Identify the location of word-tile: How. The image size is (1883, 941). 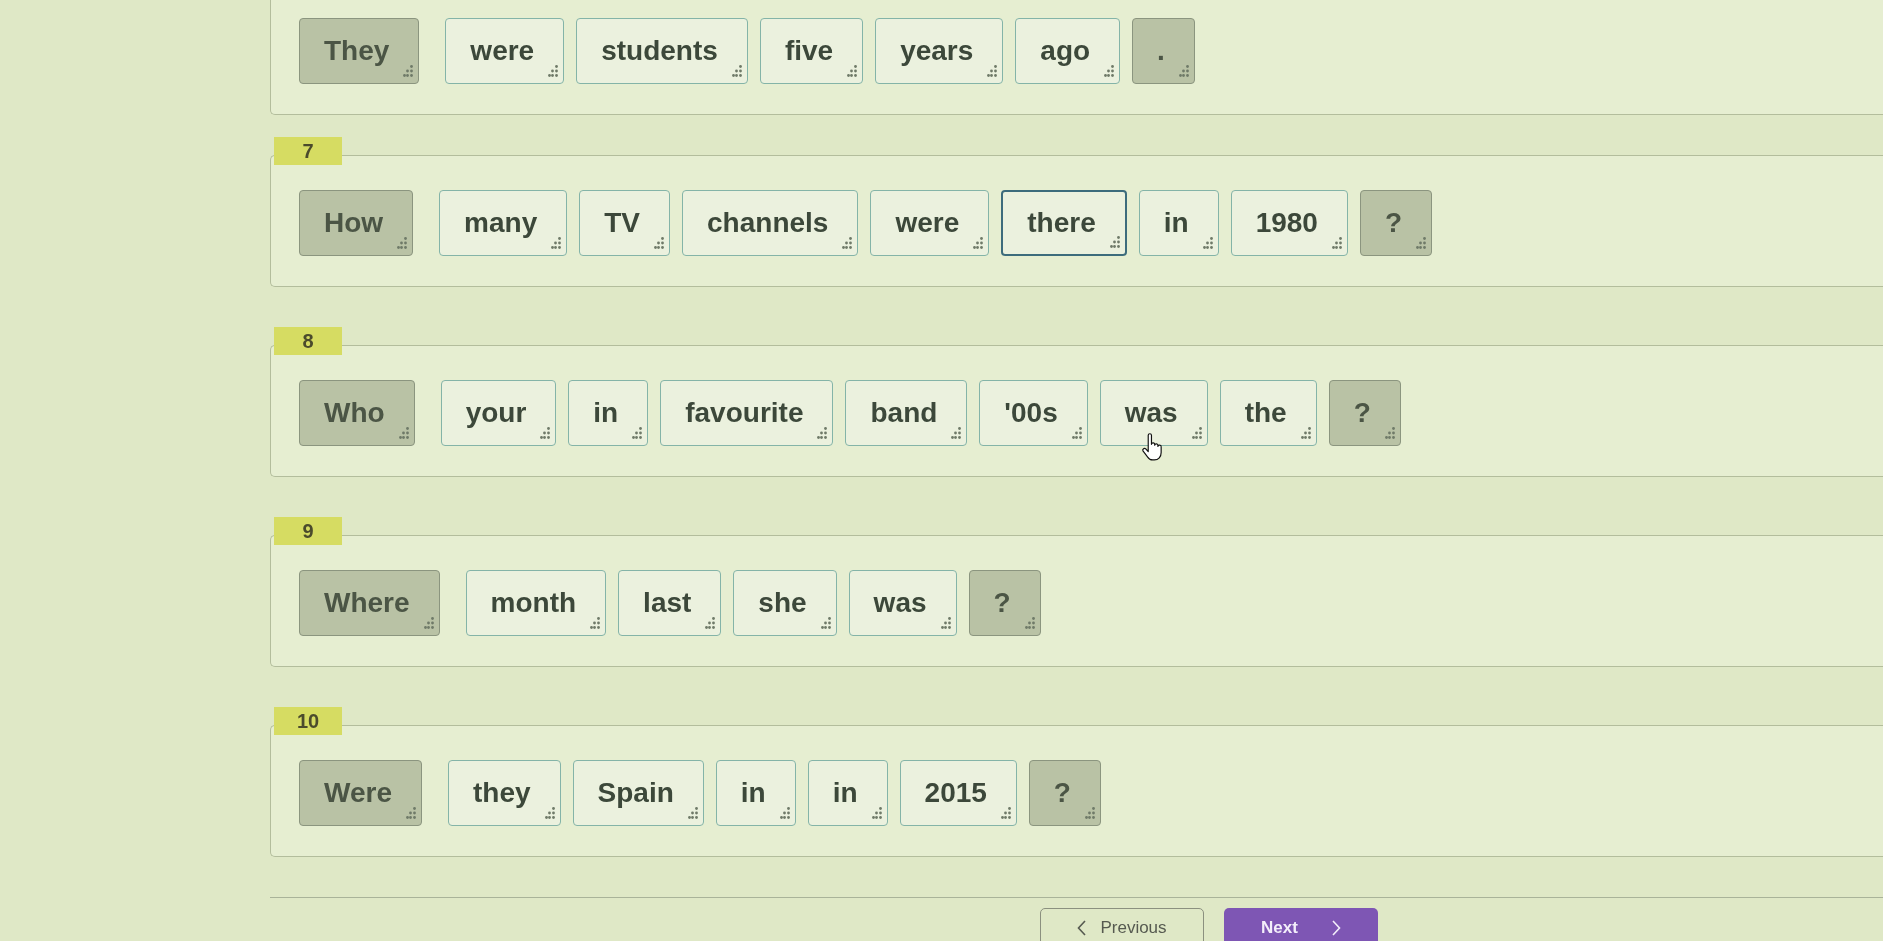
(356, 223).